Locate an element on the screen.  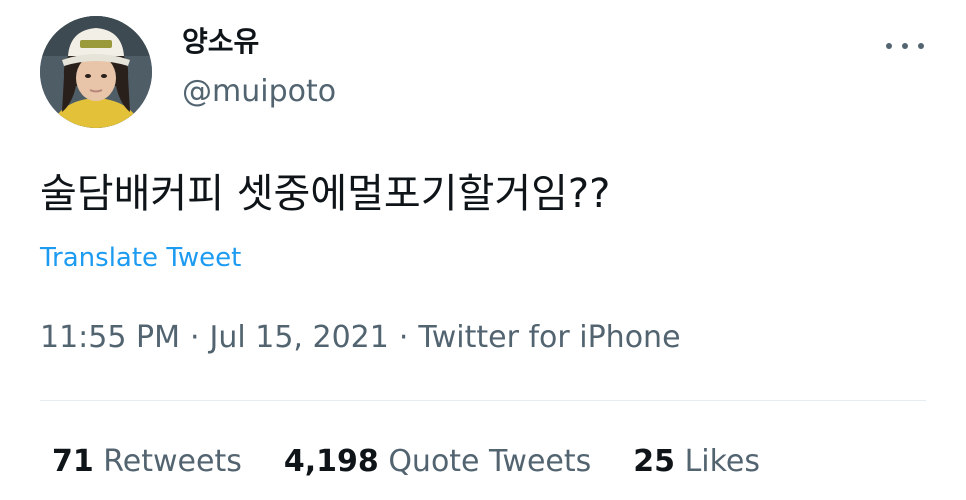
tweet-date: Jul 15, 2021 is located at coordinates (299, 337).